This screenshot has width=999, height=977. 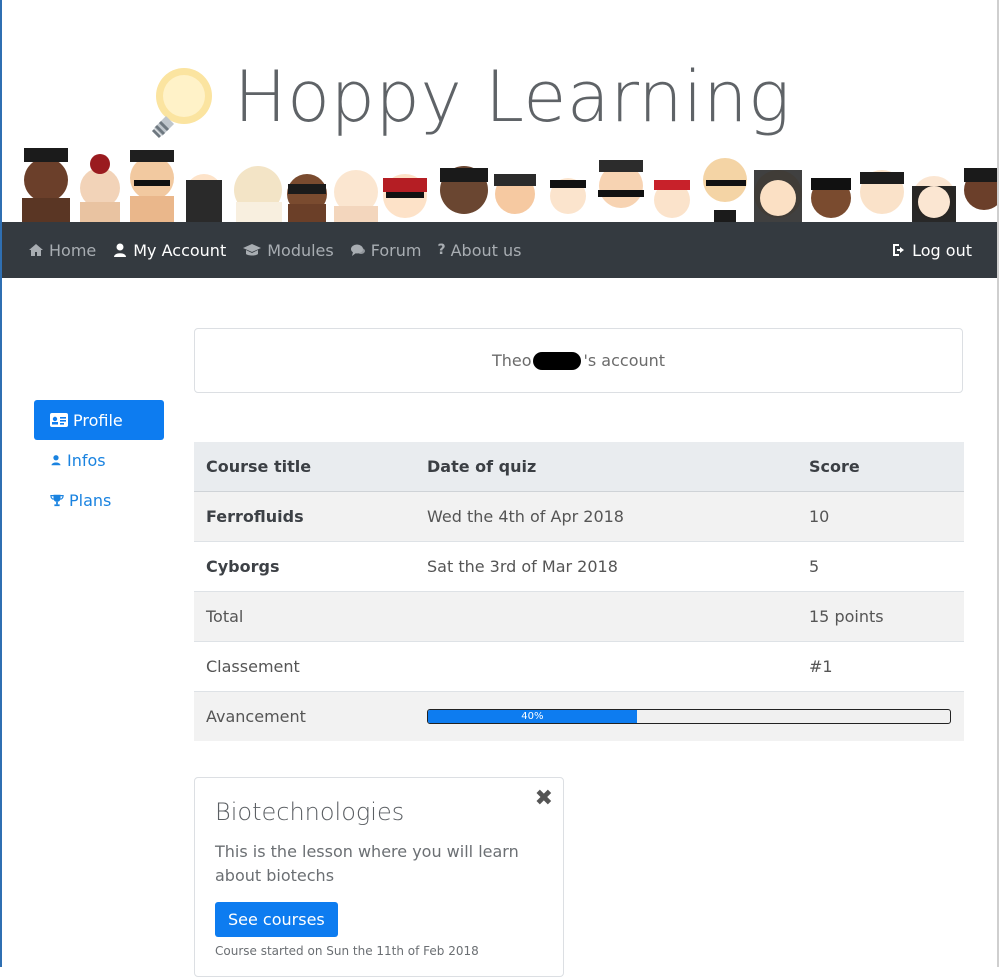 I want to click on progress-fill: 40%, so click(x=532, y=716).